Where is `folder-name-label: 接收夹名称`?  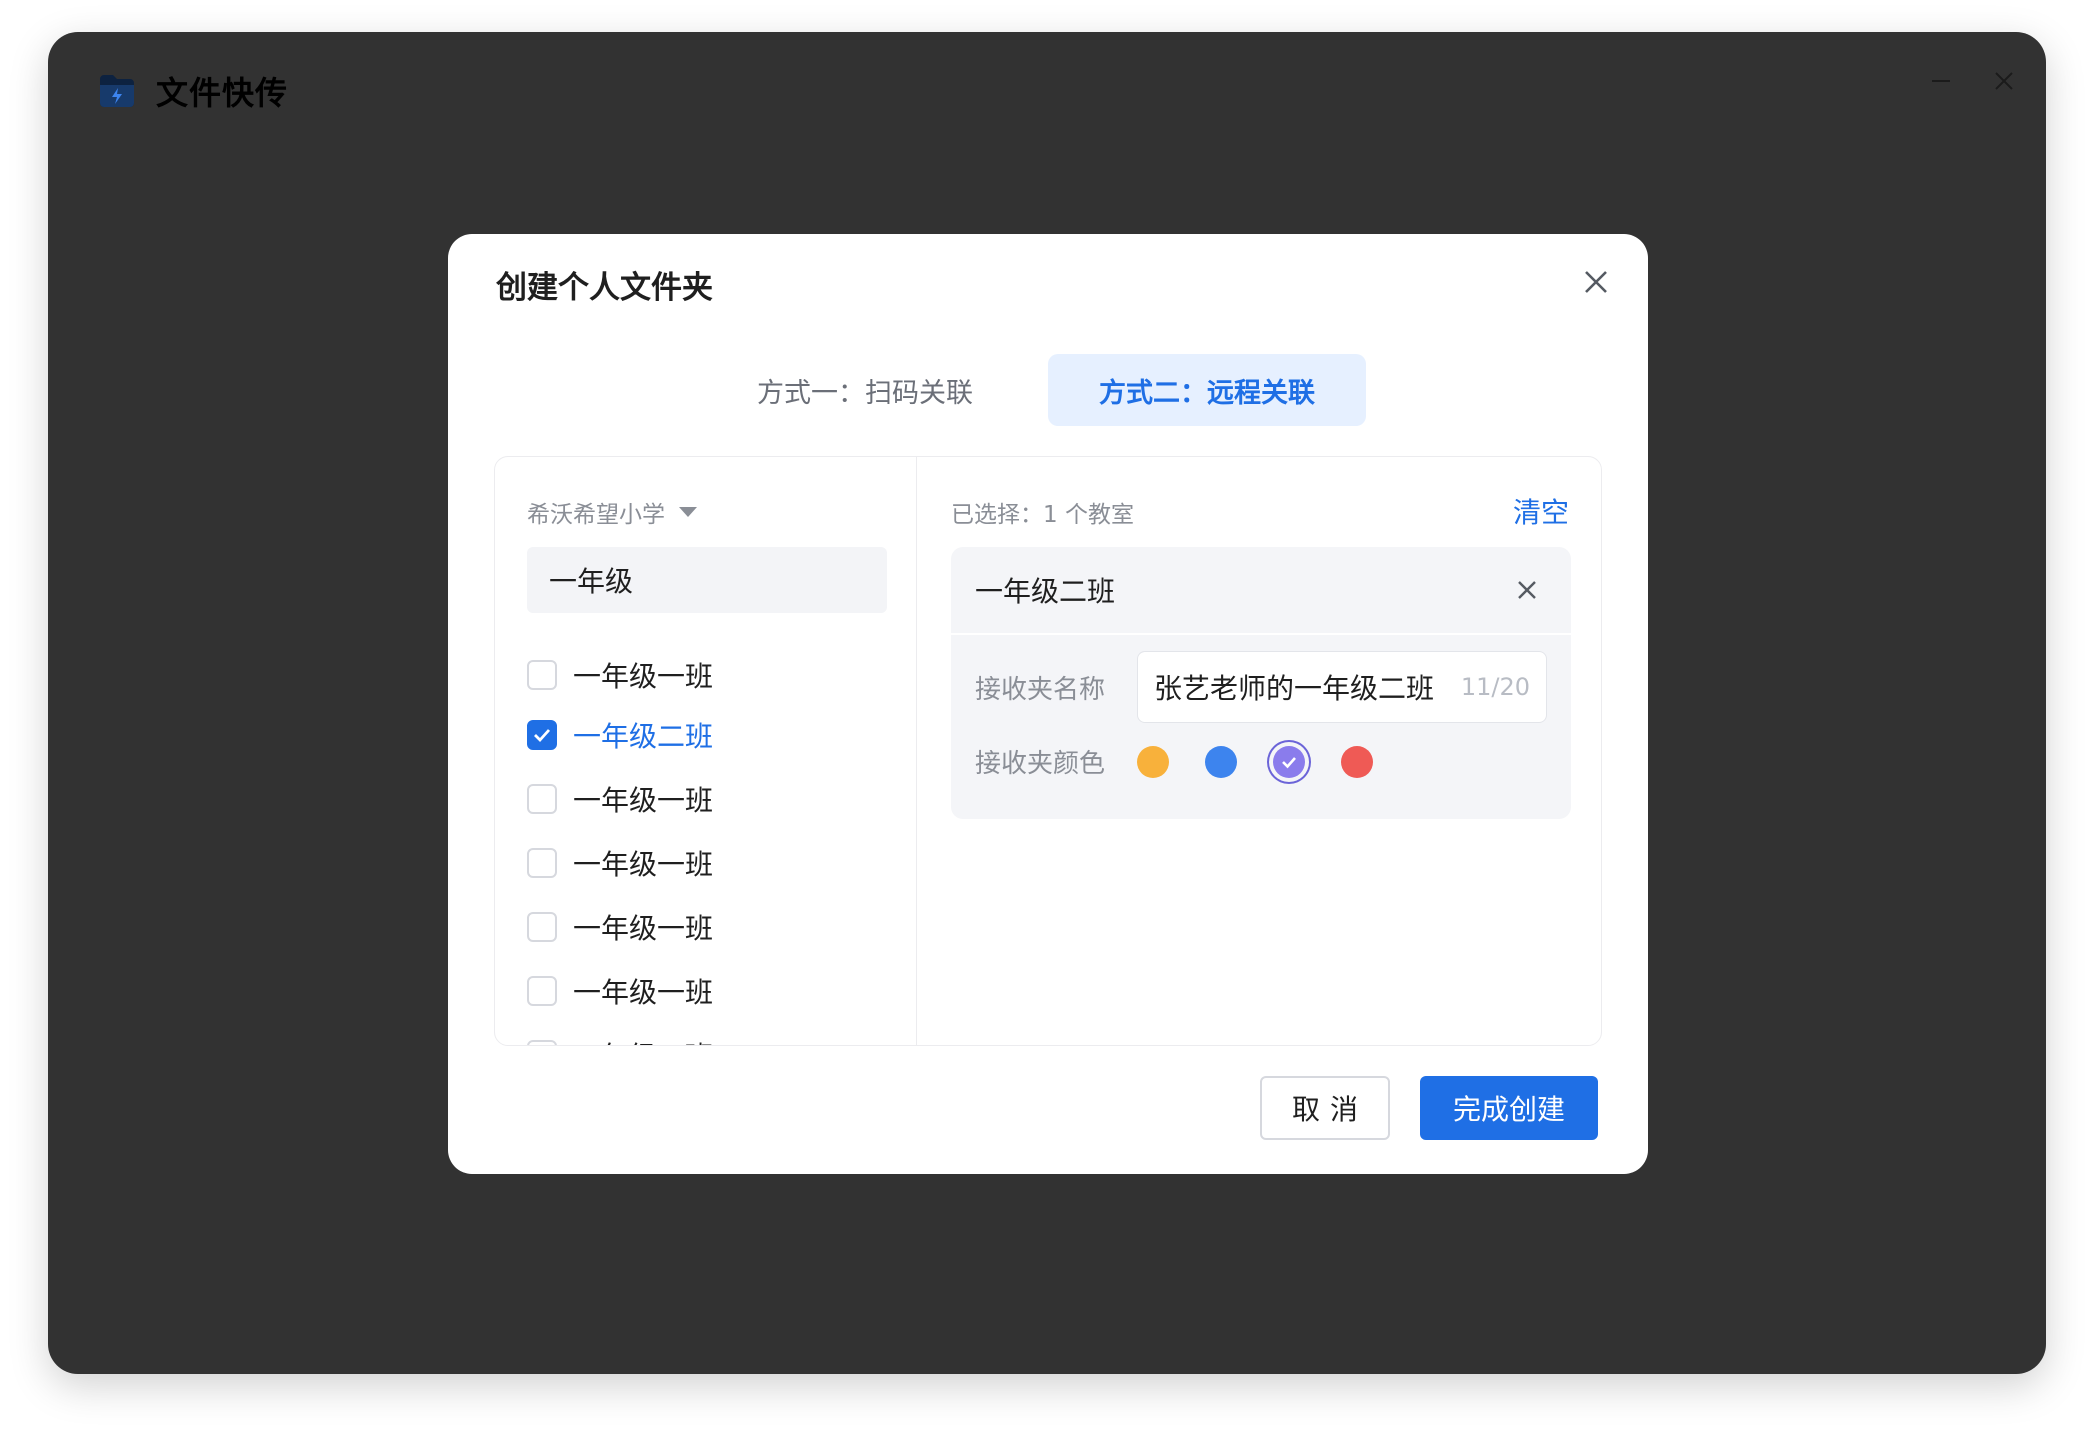
folder-name-label: 接收夹名称 is located at coordinates (1040, 689).